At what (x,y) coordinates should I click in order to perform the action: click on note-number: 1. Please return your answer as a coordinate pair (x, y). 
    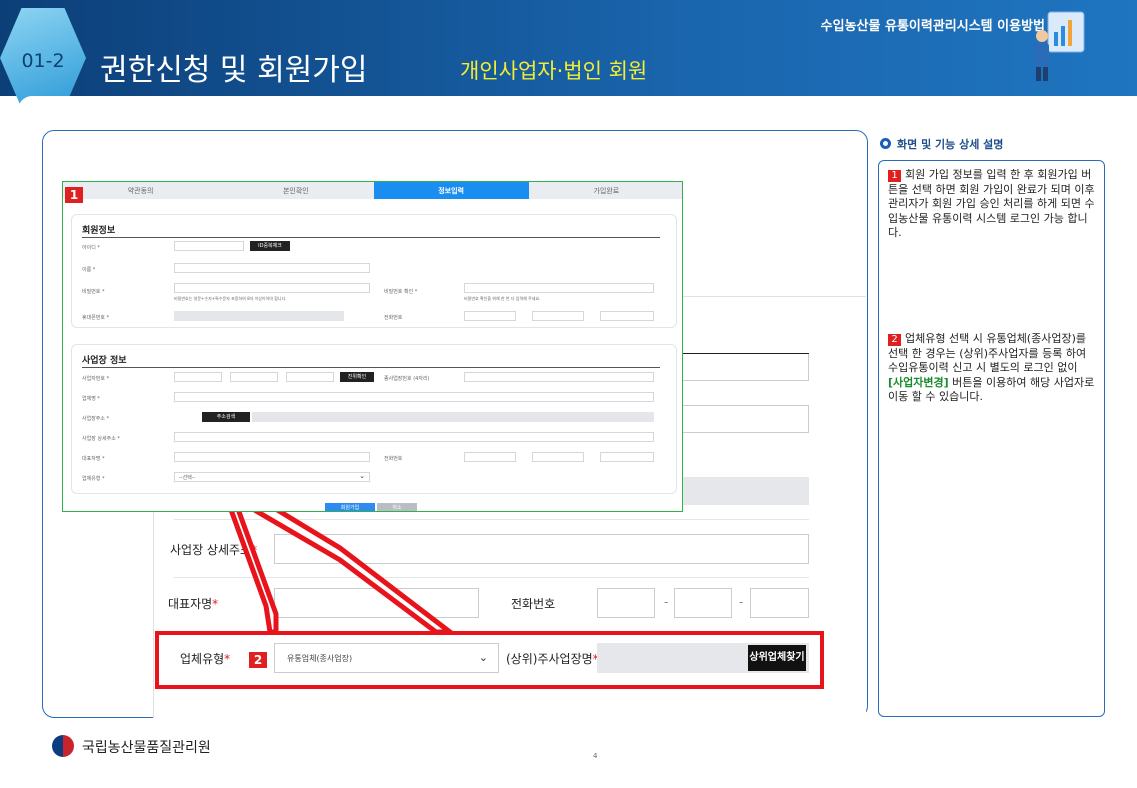
    Looking at the image, I should click on (894, 176).